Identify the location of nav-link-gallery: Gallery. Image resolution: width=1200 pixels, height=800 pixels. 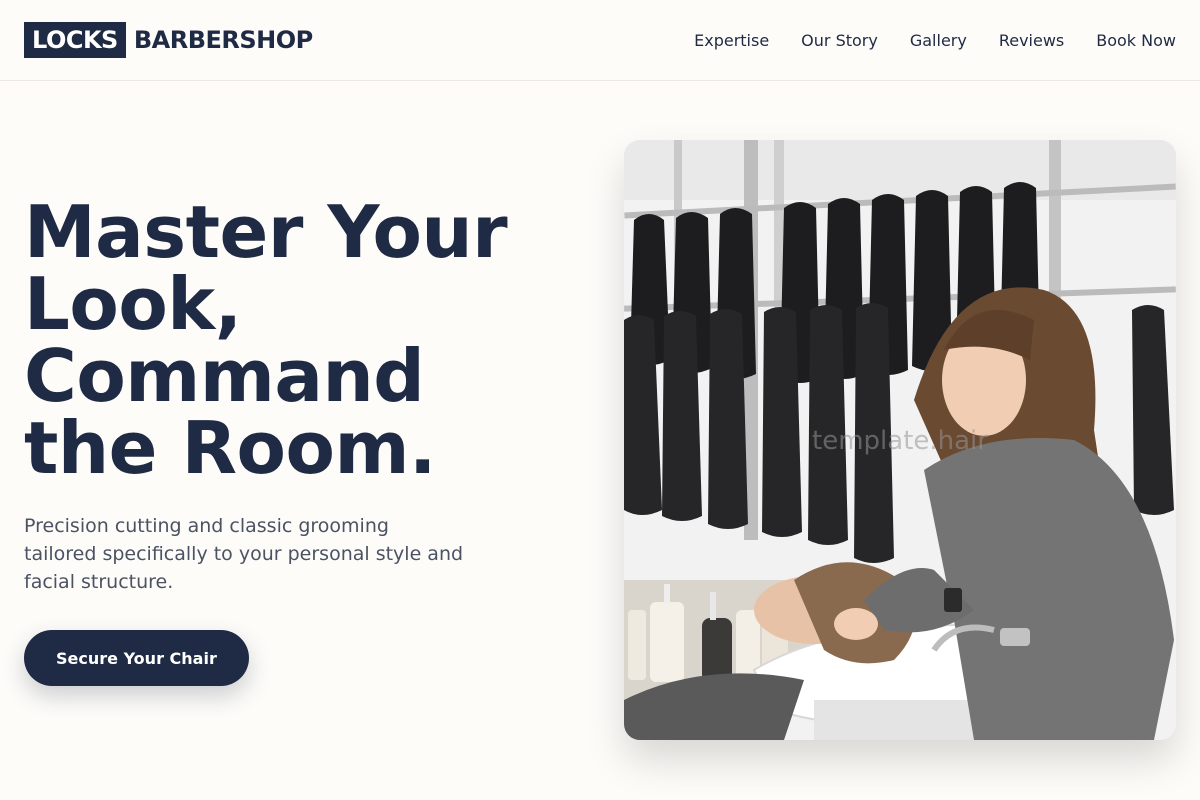
(938, 40).